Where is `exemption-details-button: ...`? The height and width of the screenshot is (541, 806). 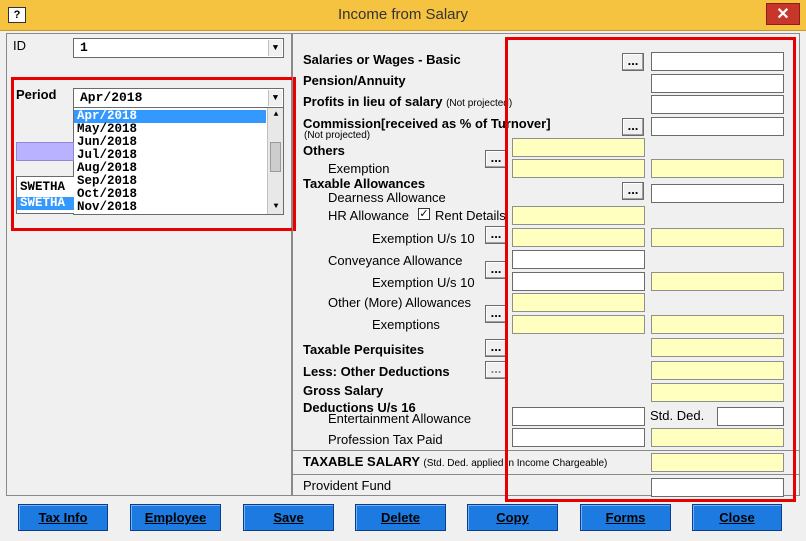 exemption-details-button: ... is located at coordinates (496, 159).